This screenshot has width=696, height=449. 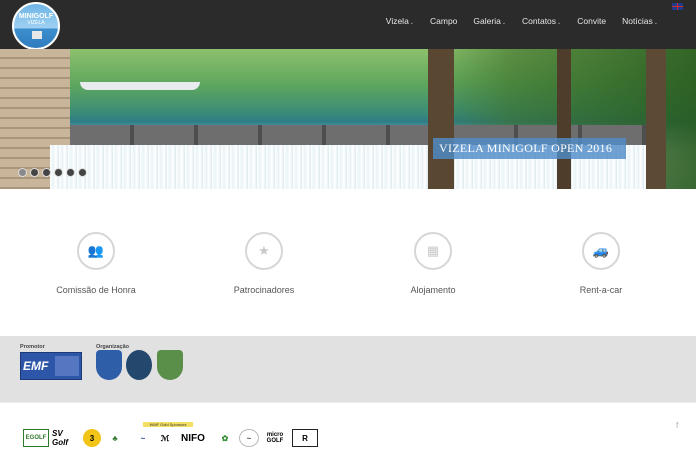 I want to click on feature-label: Rent-a-car, so click(x=601, y=290).